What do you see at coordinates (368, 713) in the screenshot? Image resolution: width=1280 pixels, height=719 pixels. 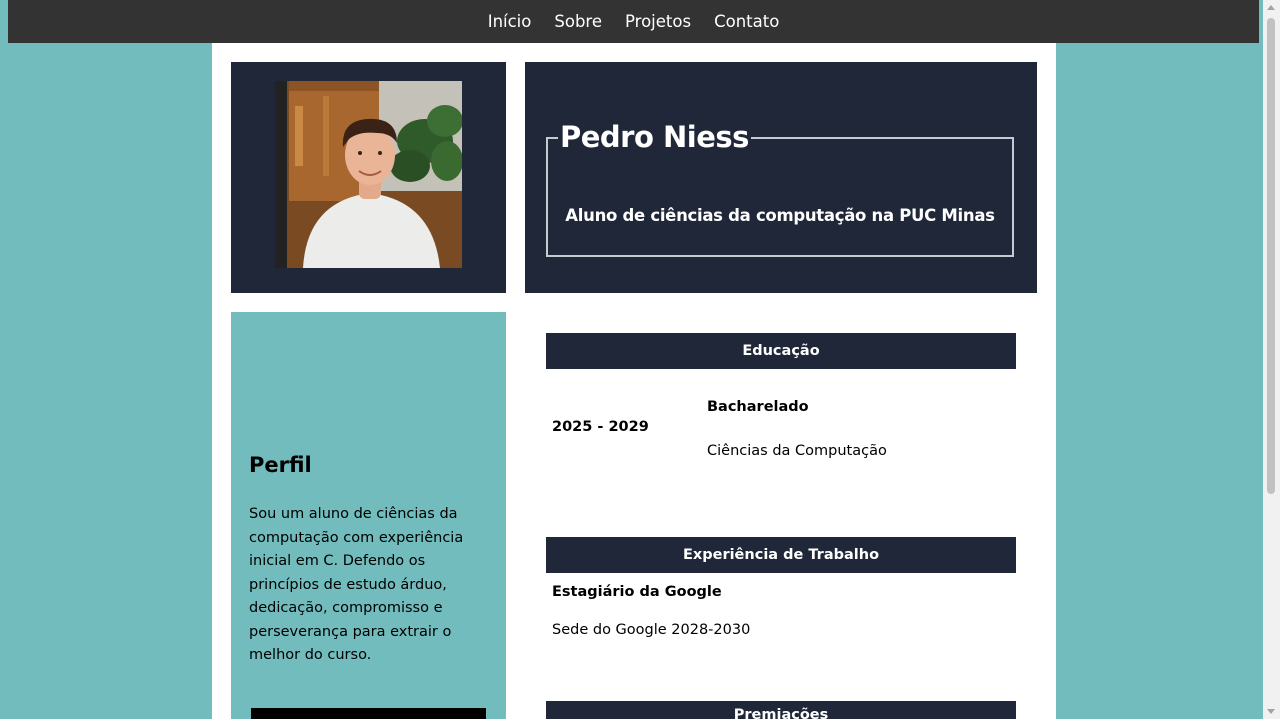 I see `sidebar-dark-block` at bounding box center [368, 713].